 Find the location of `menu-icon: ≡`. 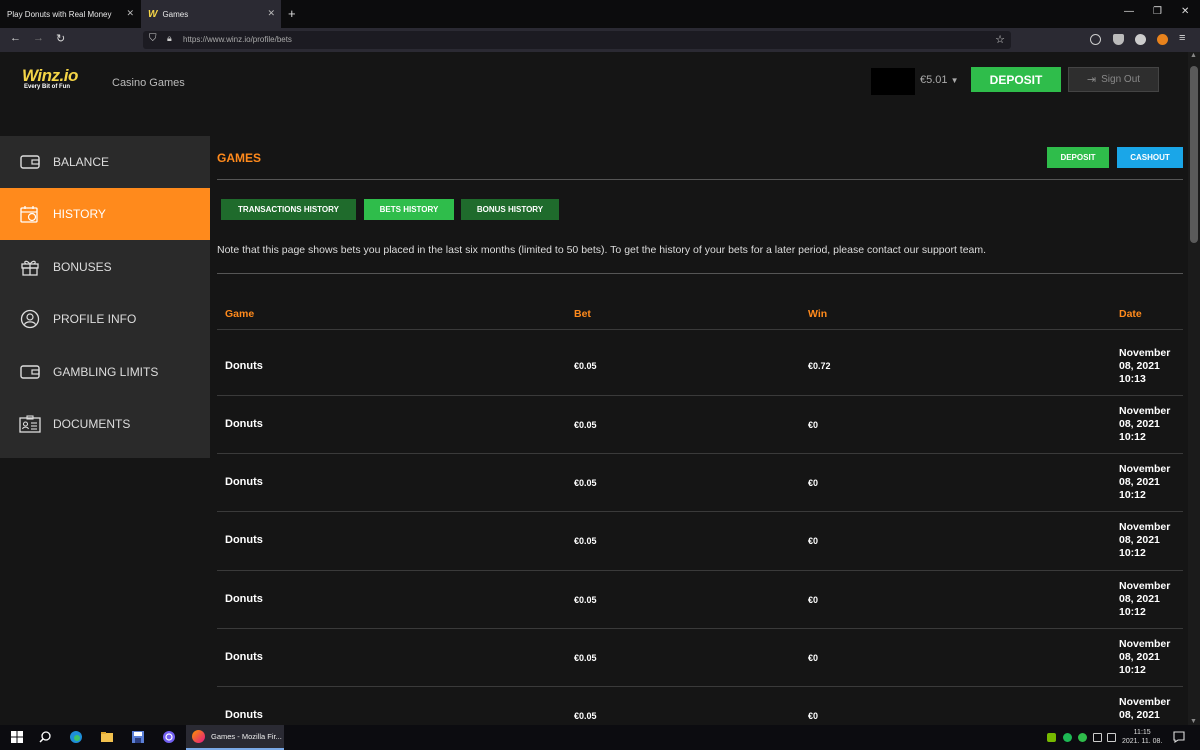

menu-icon: ≡ is located at coordinates (1182, 38).